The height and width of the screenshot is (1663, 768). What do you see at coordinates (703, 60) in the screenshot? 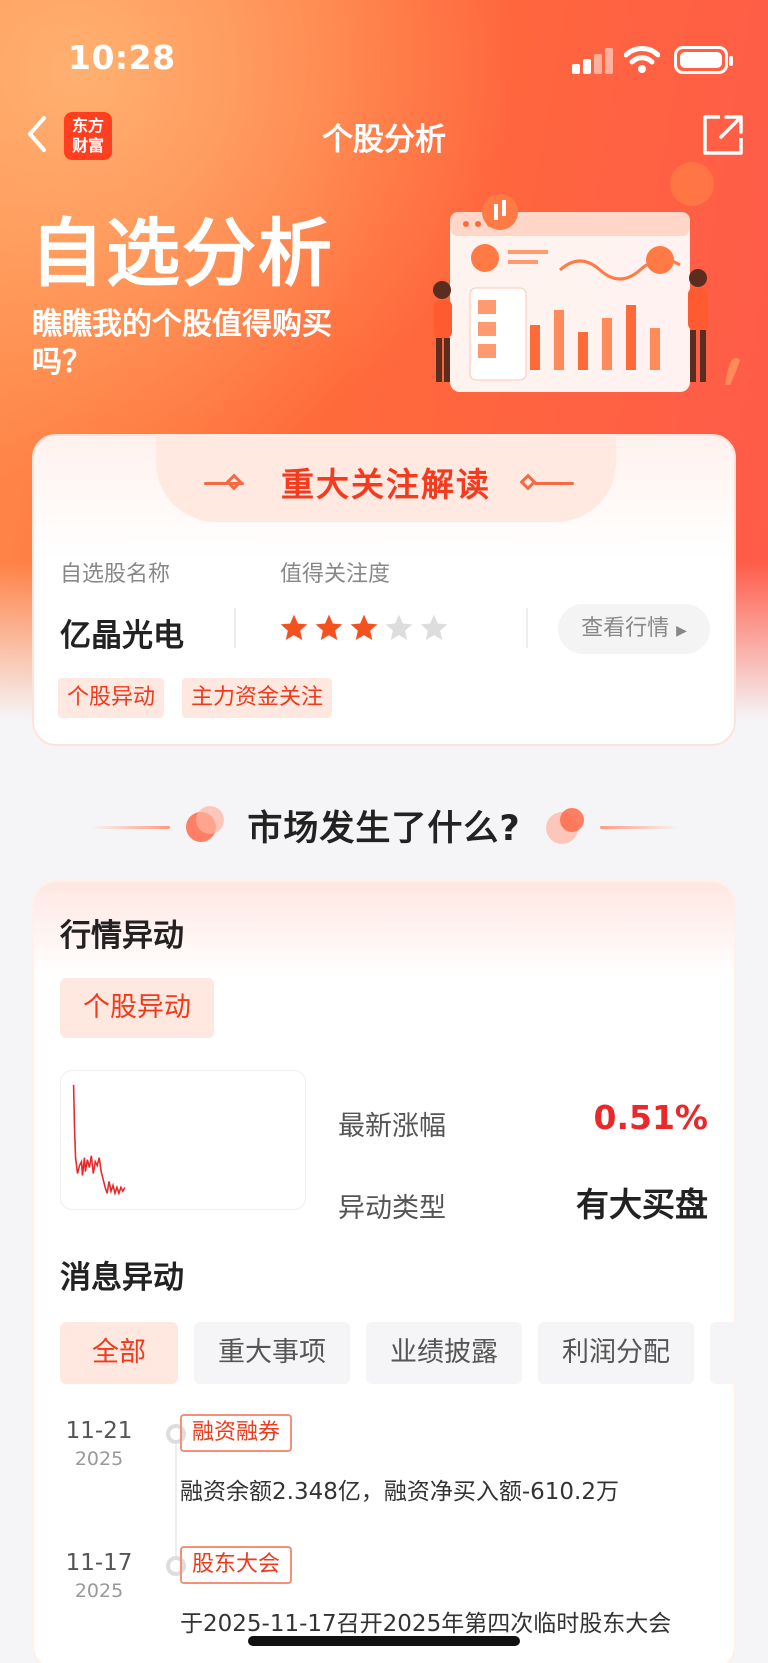
I see `battery-icon` at bounding box center [703, 60].